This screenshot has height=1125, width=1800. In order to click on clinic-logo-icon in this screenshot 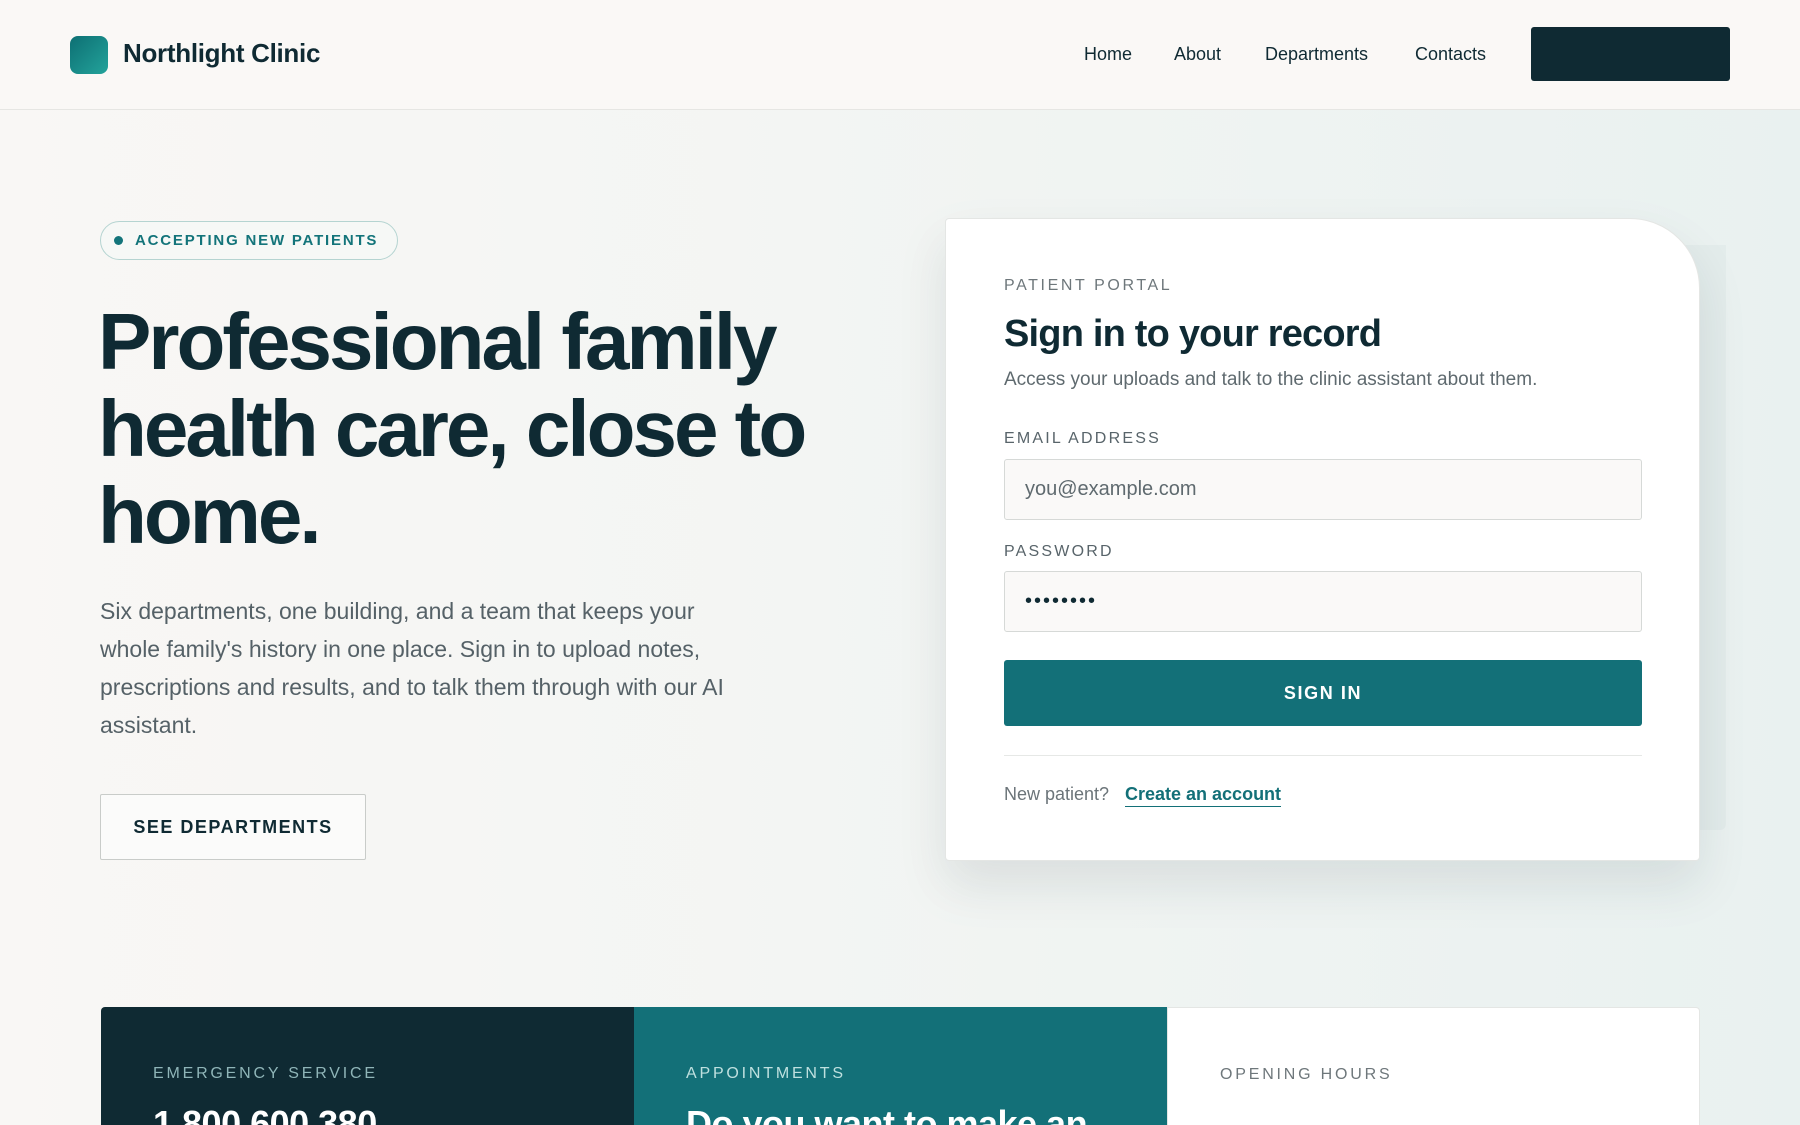, I will do `click(89, 55)`.